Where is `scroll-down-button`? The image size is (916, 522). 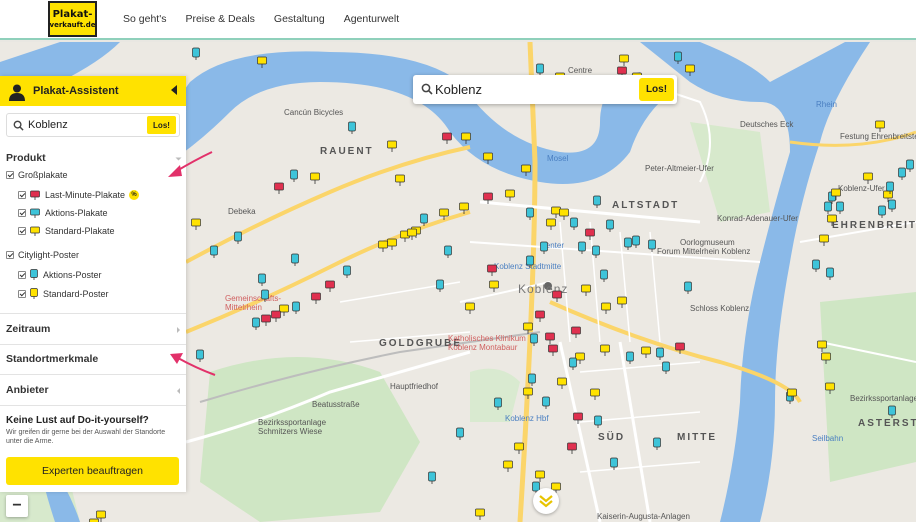 scroll-down-button is located at coordinates (546, 501).